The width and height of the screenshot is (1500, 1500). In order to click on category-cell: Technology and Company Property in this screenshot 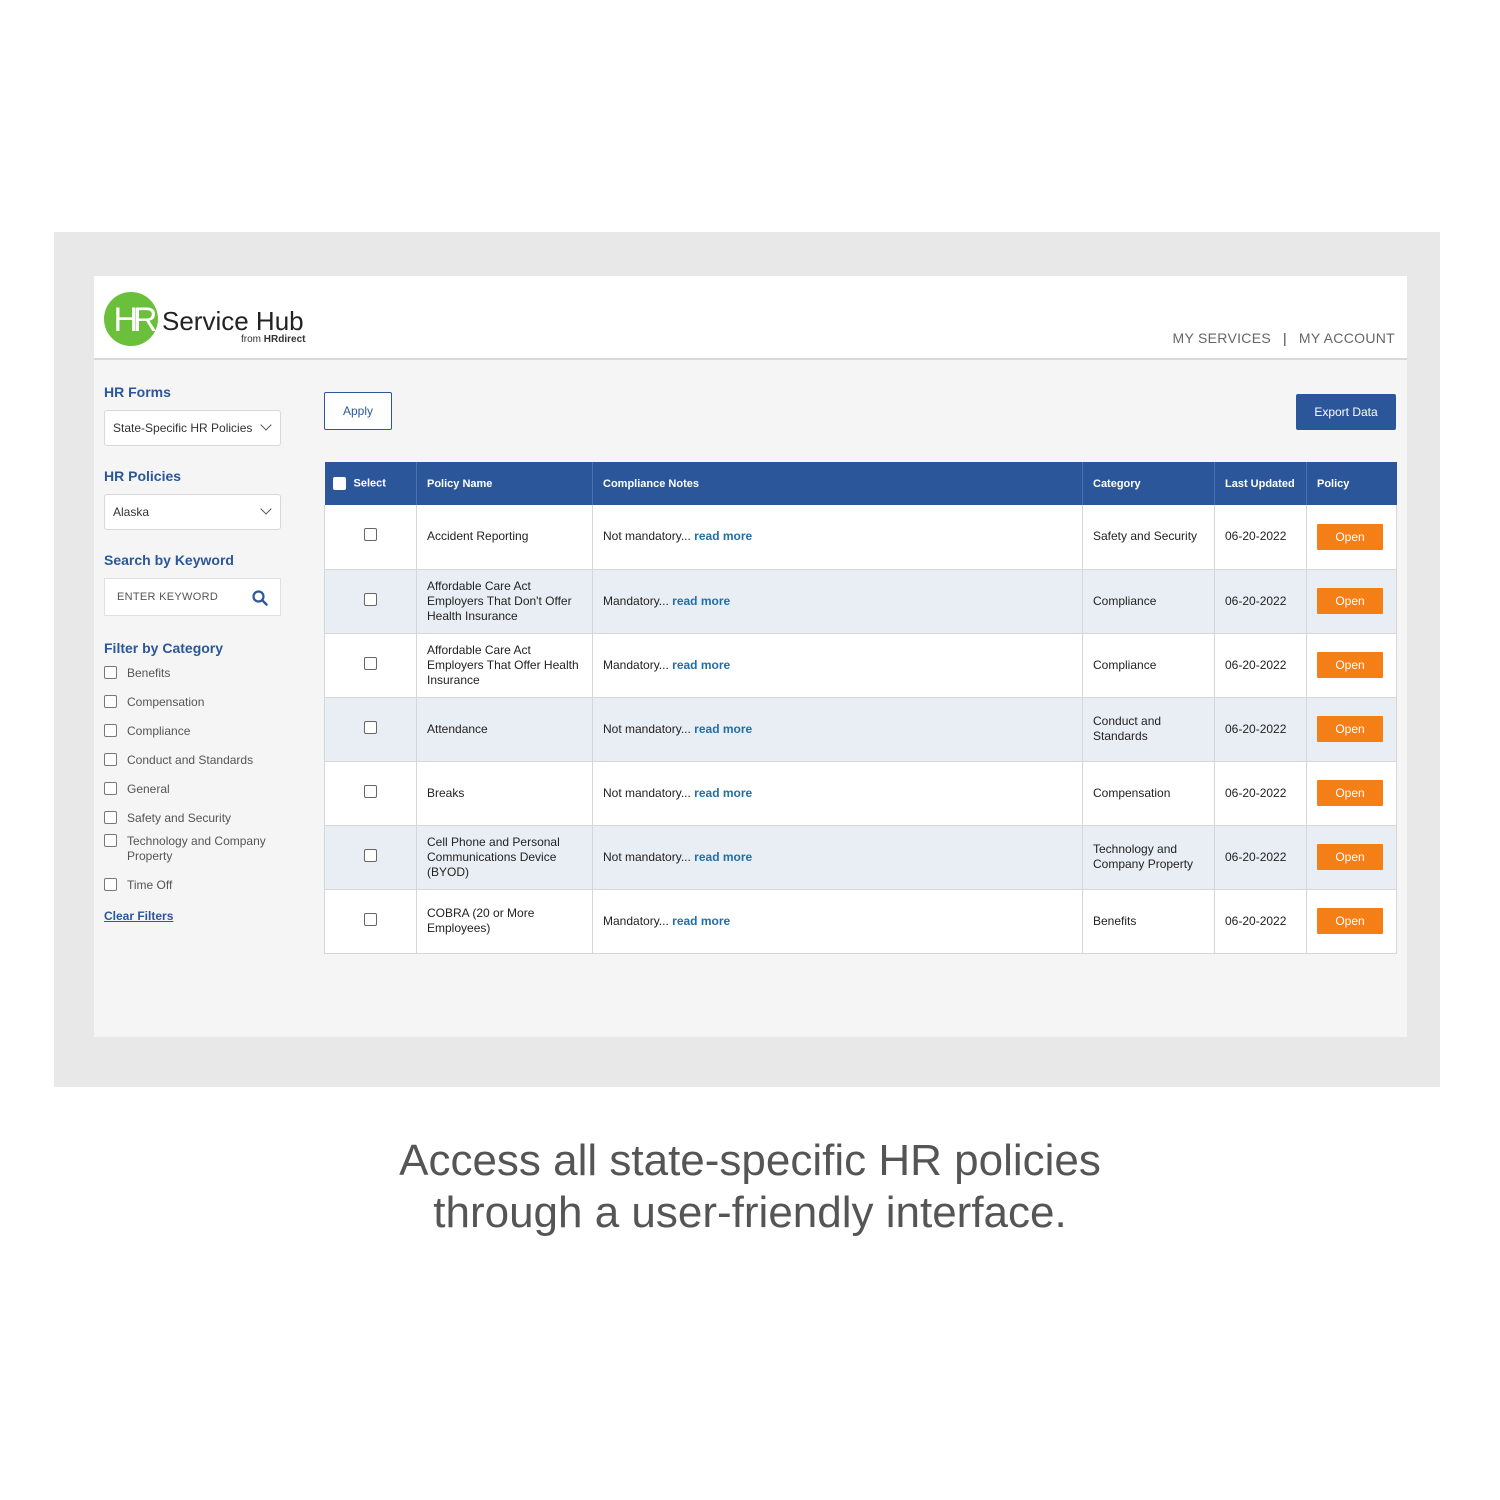, I will do `click(1148, 857)`.